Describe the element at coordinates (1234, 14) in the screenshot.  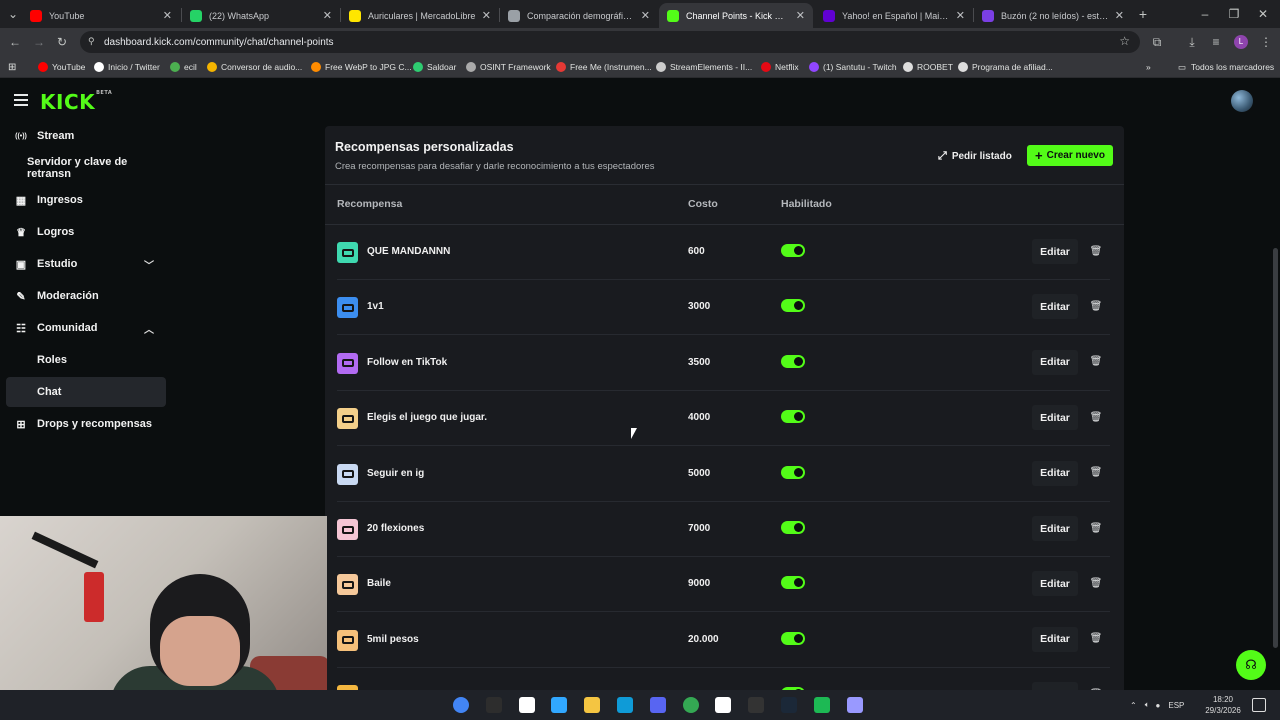
I see `restore-icon: ❐` at that location.